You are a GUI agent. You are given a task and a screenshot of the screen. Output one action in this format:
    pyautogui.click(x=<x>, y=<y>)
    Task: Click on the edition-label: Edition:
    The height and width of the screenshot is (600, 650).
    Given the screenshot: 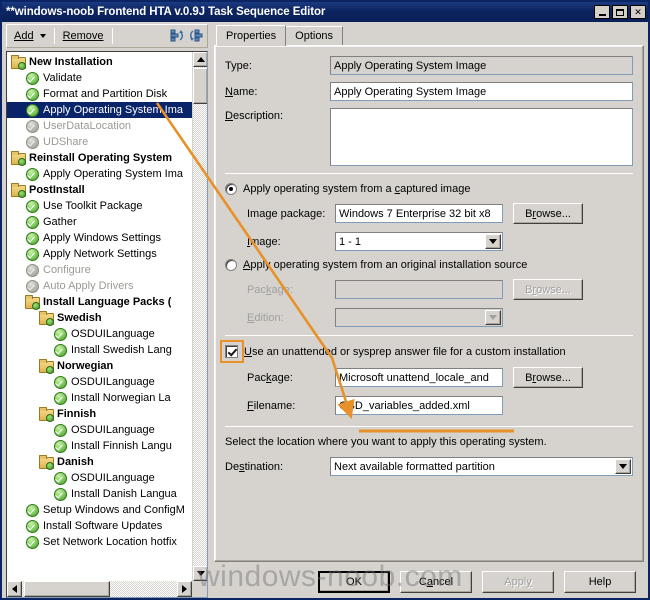 What is the action you would take?
    pyautogui.click(x=265, y=317)
    